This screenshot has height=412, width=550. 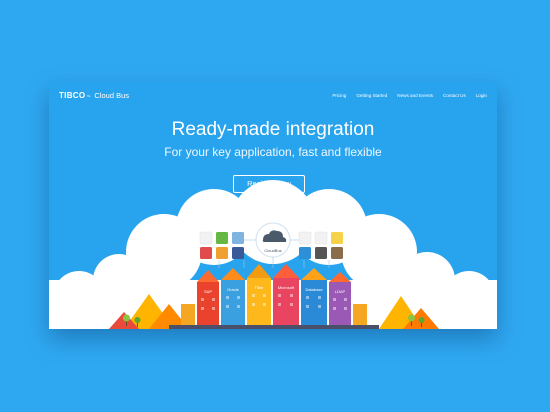 I want to click on building-sap: SAP, so click(x=208, y=298).